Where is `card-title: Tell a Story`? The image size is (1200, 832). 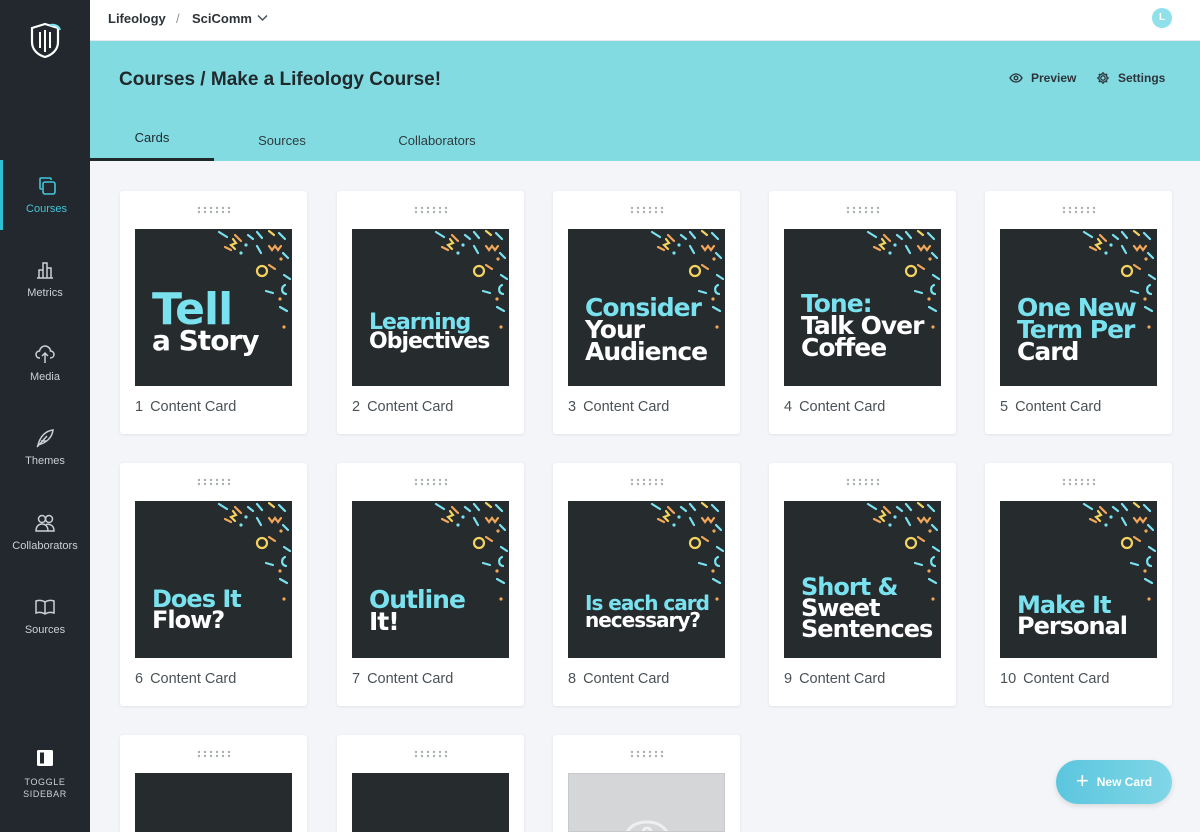
card-title: Tell a Story is located at coordinates (205, 322).